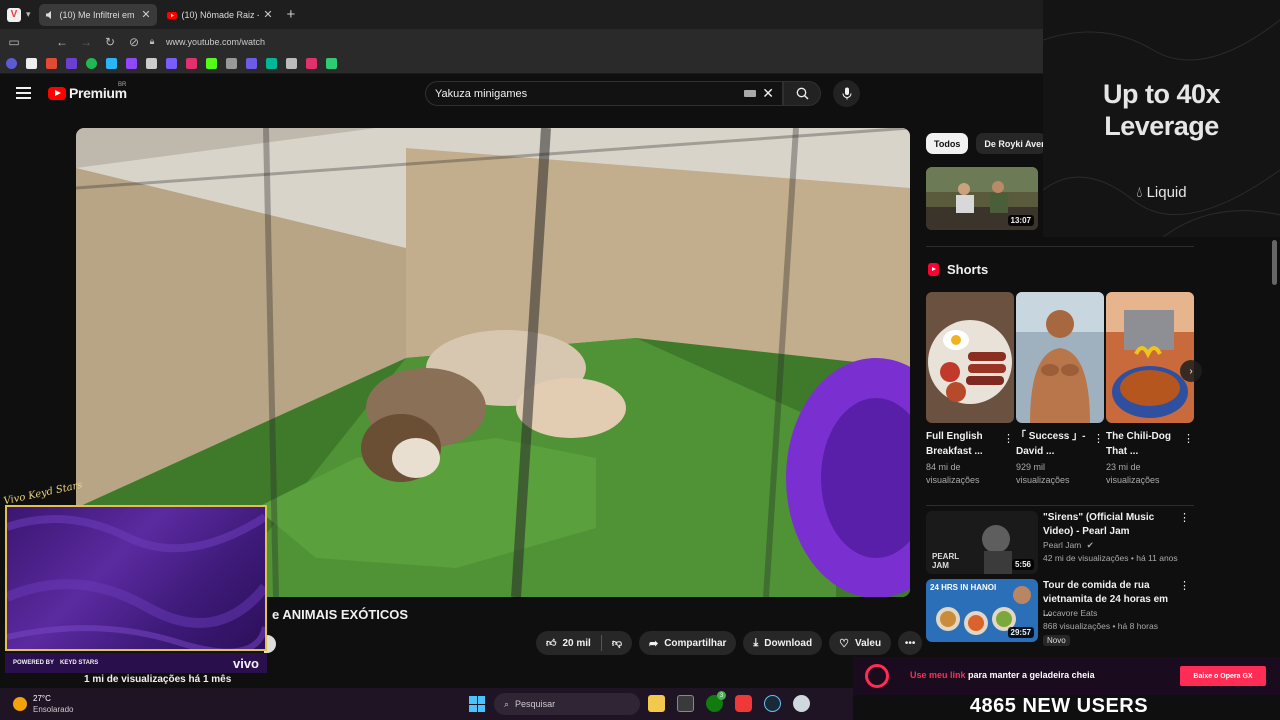  Describe the element at coordinates (968, 269) in the screenshot. I see `shorts-title: Shorts` at that location.